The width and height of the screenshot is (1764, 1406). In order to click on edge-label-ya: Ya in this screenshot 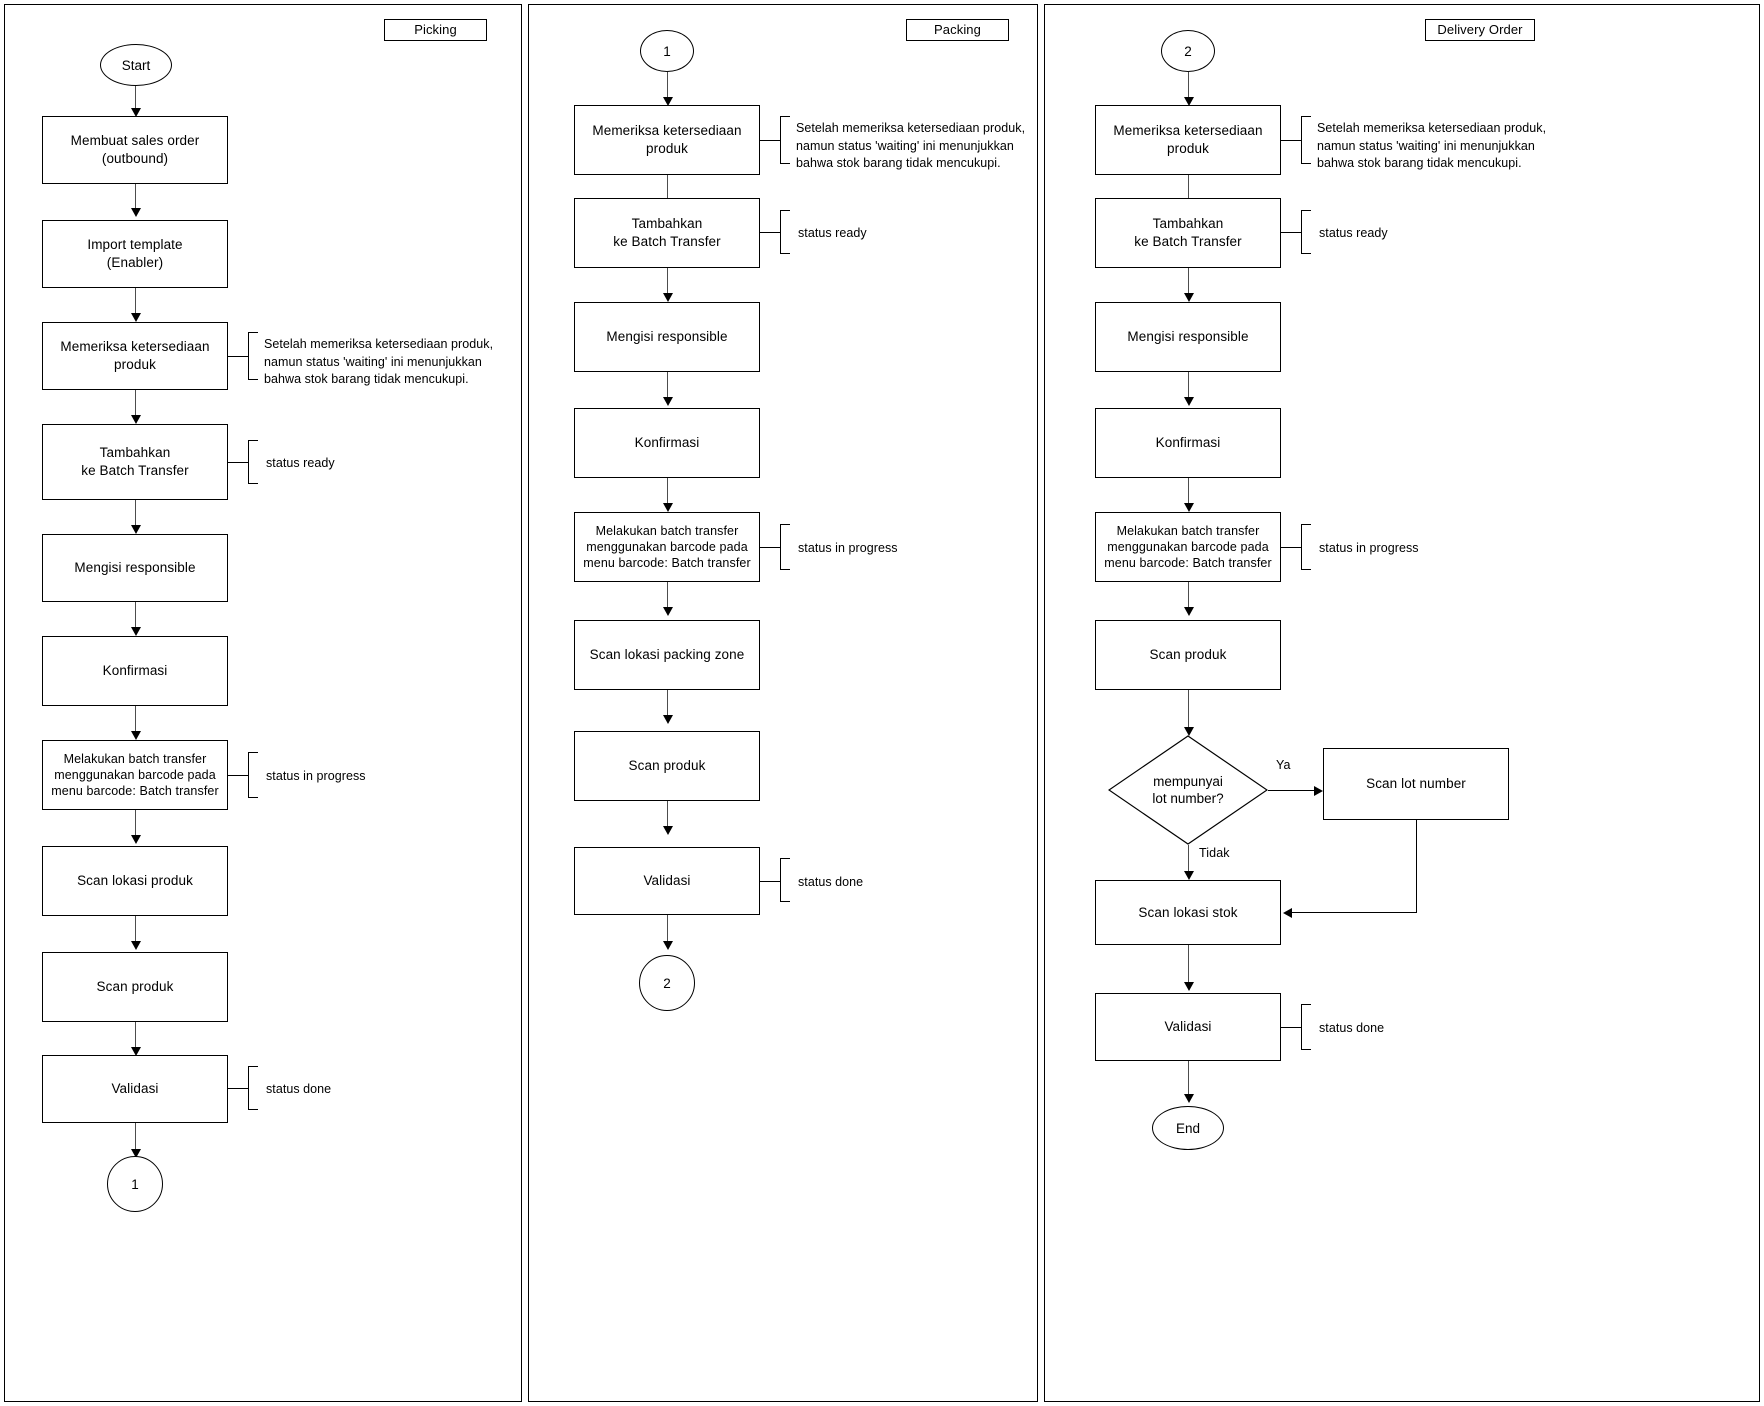, I will do `click(1283, 765)`.